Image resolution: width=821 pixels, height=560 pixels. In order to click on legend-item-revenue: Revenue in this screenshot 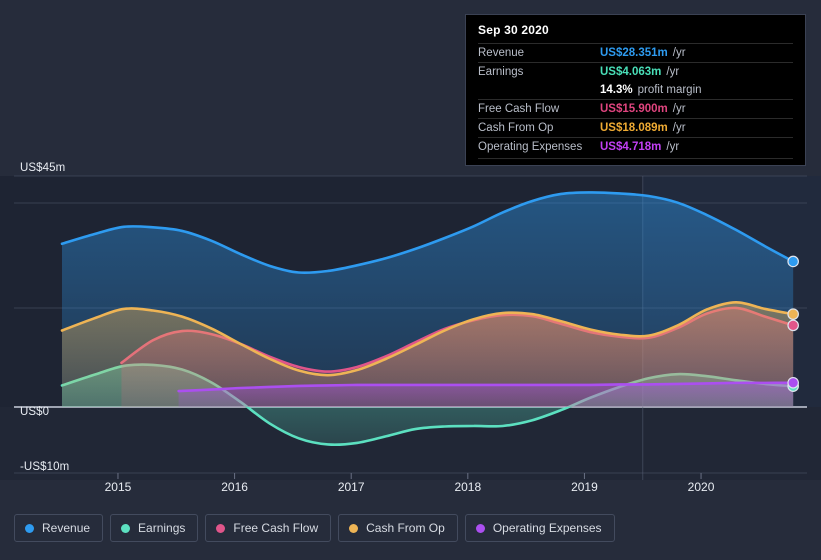, I will do `click(59, 528)`.